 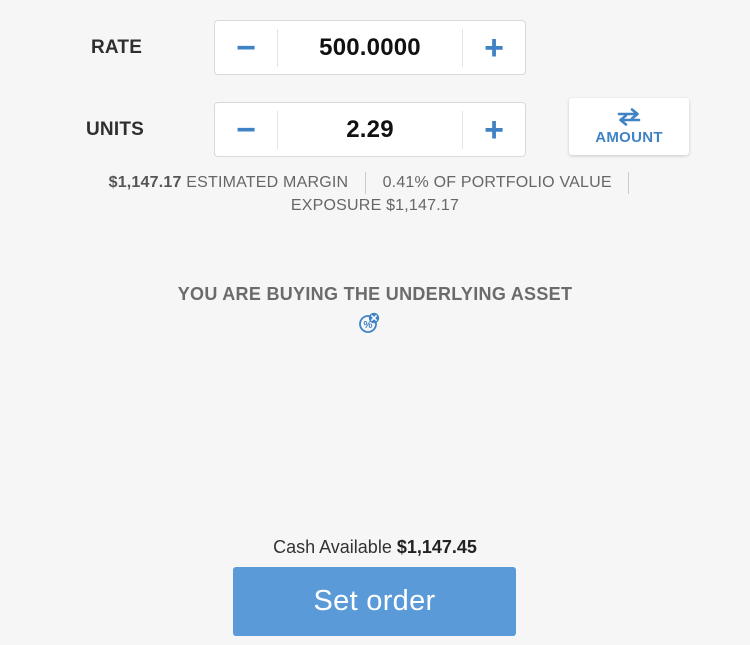 I want to click on underlying-asset-message: YOU ARE BUYING THE UNDERLYING ASSET, so click(x=375, y=294).